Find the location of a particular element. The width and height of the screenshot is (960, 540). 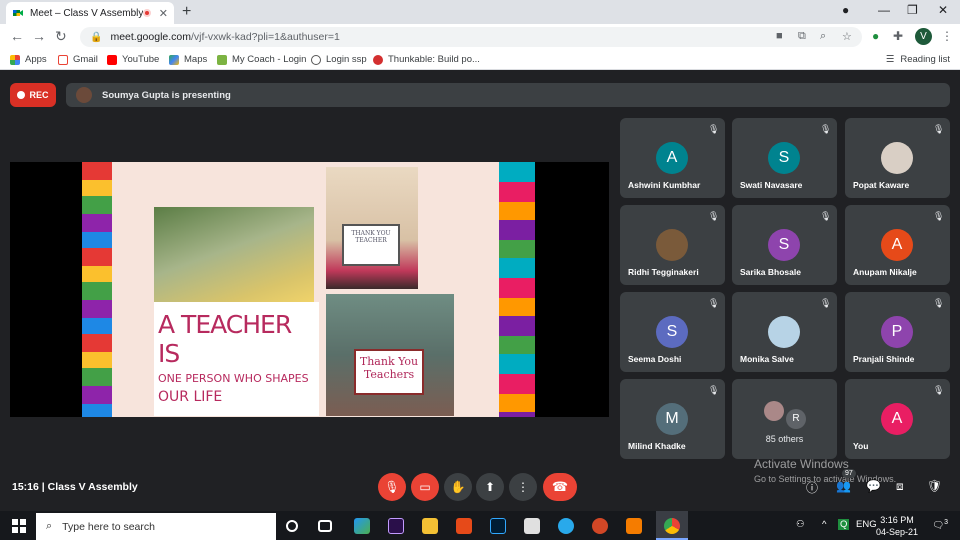

bookmark-gmail: Gmail is located at coordinates (78, 59).